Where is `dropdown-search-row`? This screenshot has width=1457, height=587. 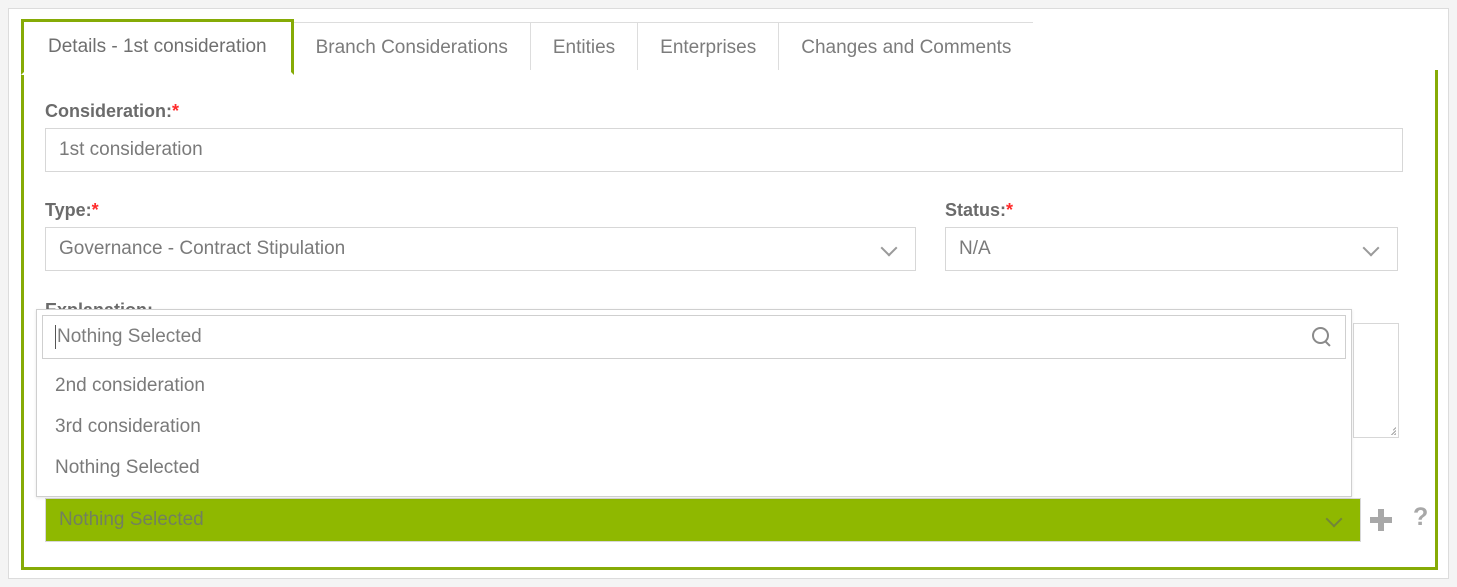
dropdown-search-row is located at coordinates (694, 337).